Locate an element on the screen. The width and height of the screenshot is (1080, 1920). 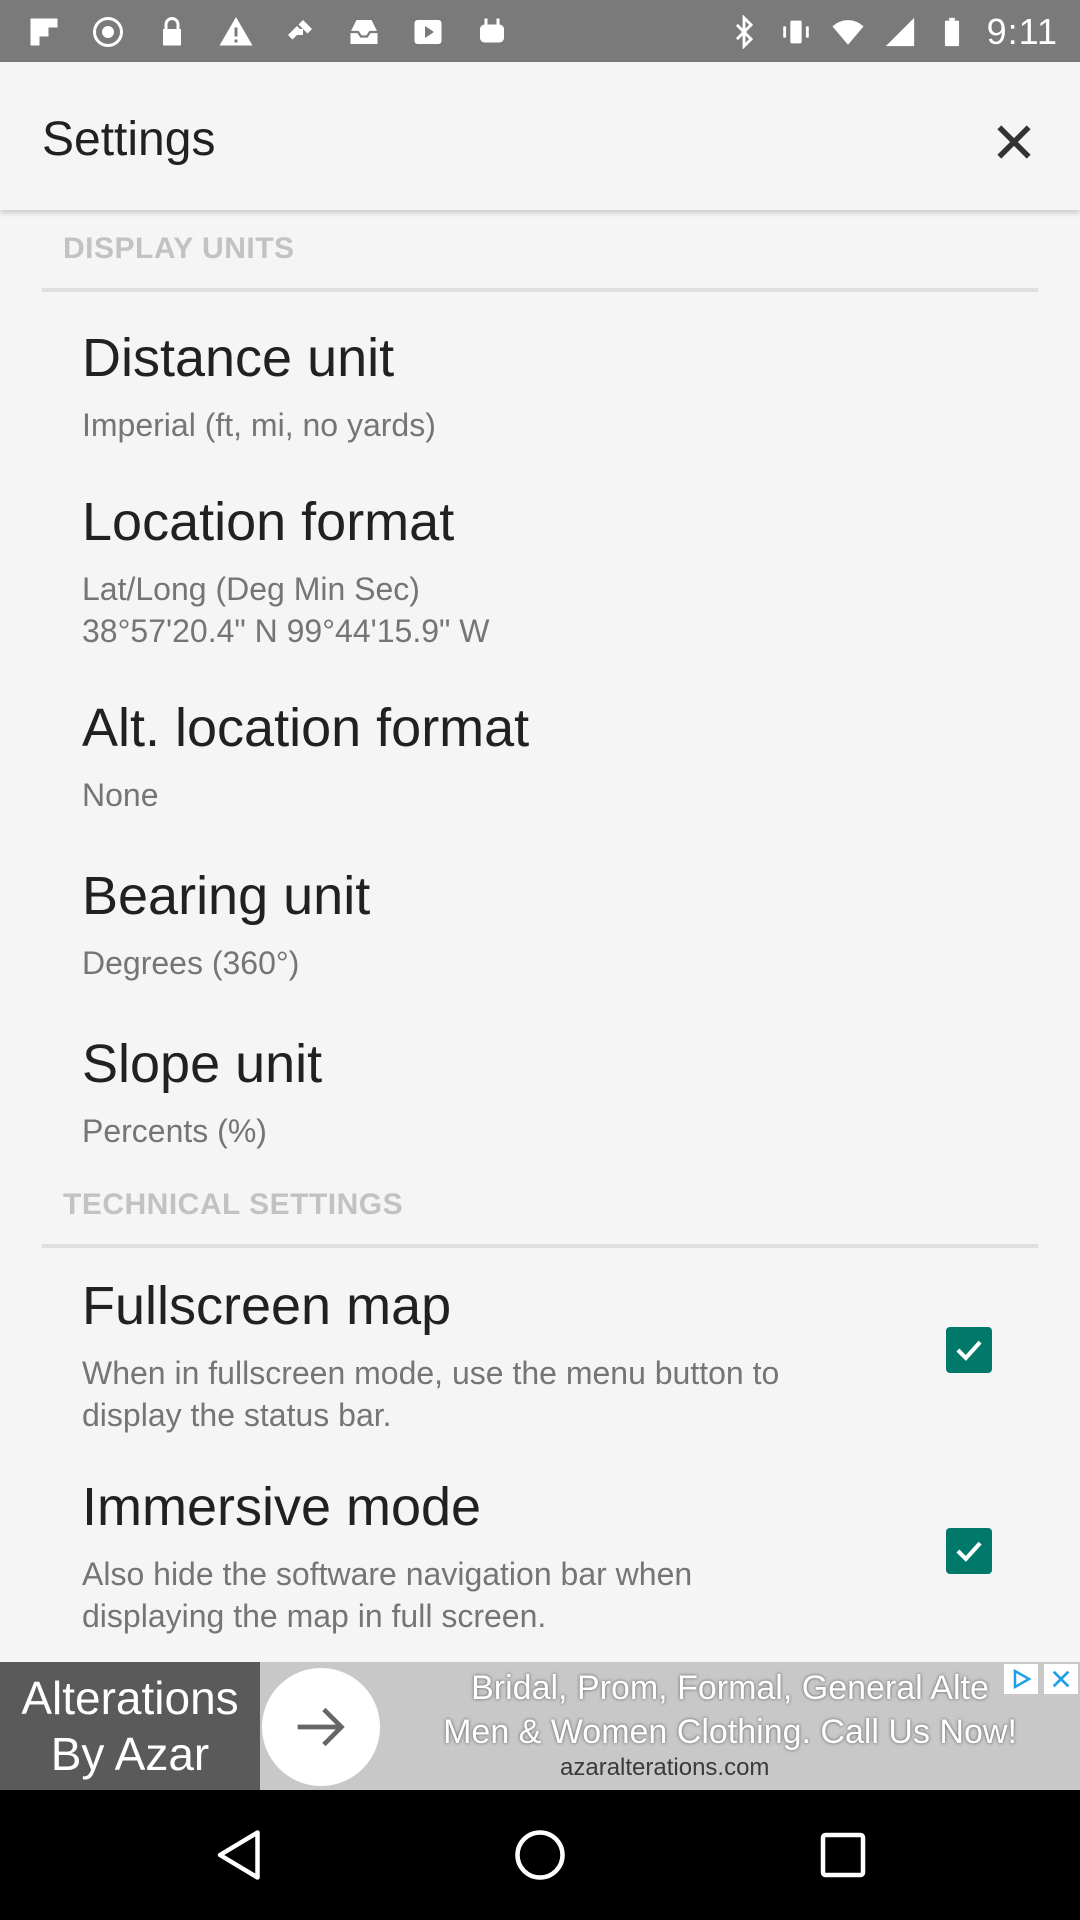
immersive-mode-checkbox is located at coordinates (969, 1551).